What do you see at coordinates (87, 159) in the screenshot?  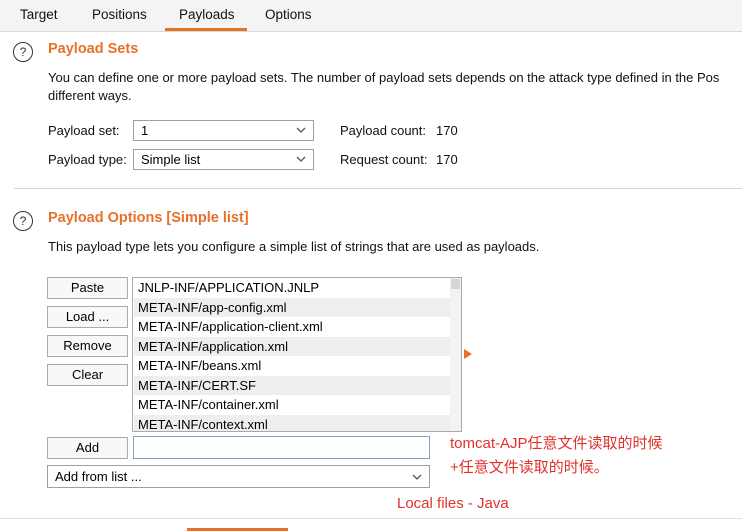 I see `payload-type-label: Payload type:` at bounding box center [87, 159].